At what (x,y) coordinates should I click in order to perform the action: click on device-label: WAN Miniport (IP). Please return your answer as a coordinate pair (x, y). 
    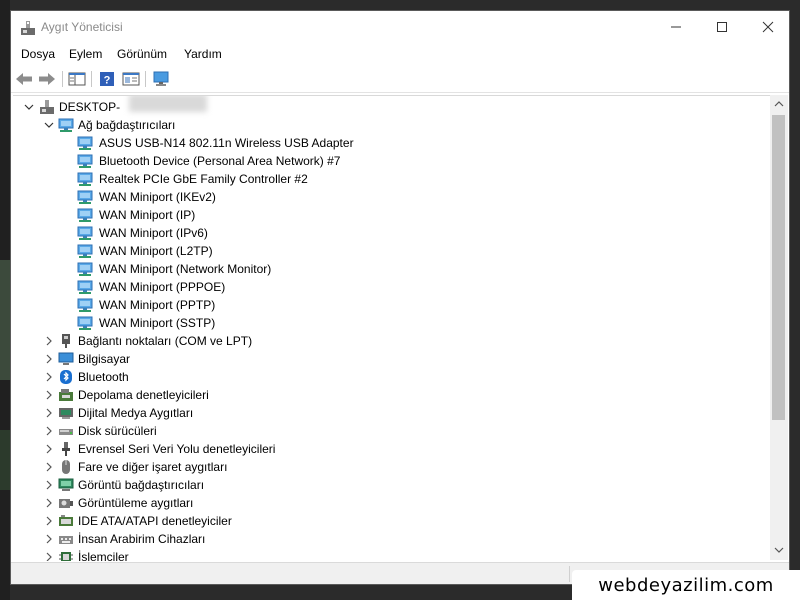
    Looking at the image, I should click on (147, 215).